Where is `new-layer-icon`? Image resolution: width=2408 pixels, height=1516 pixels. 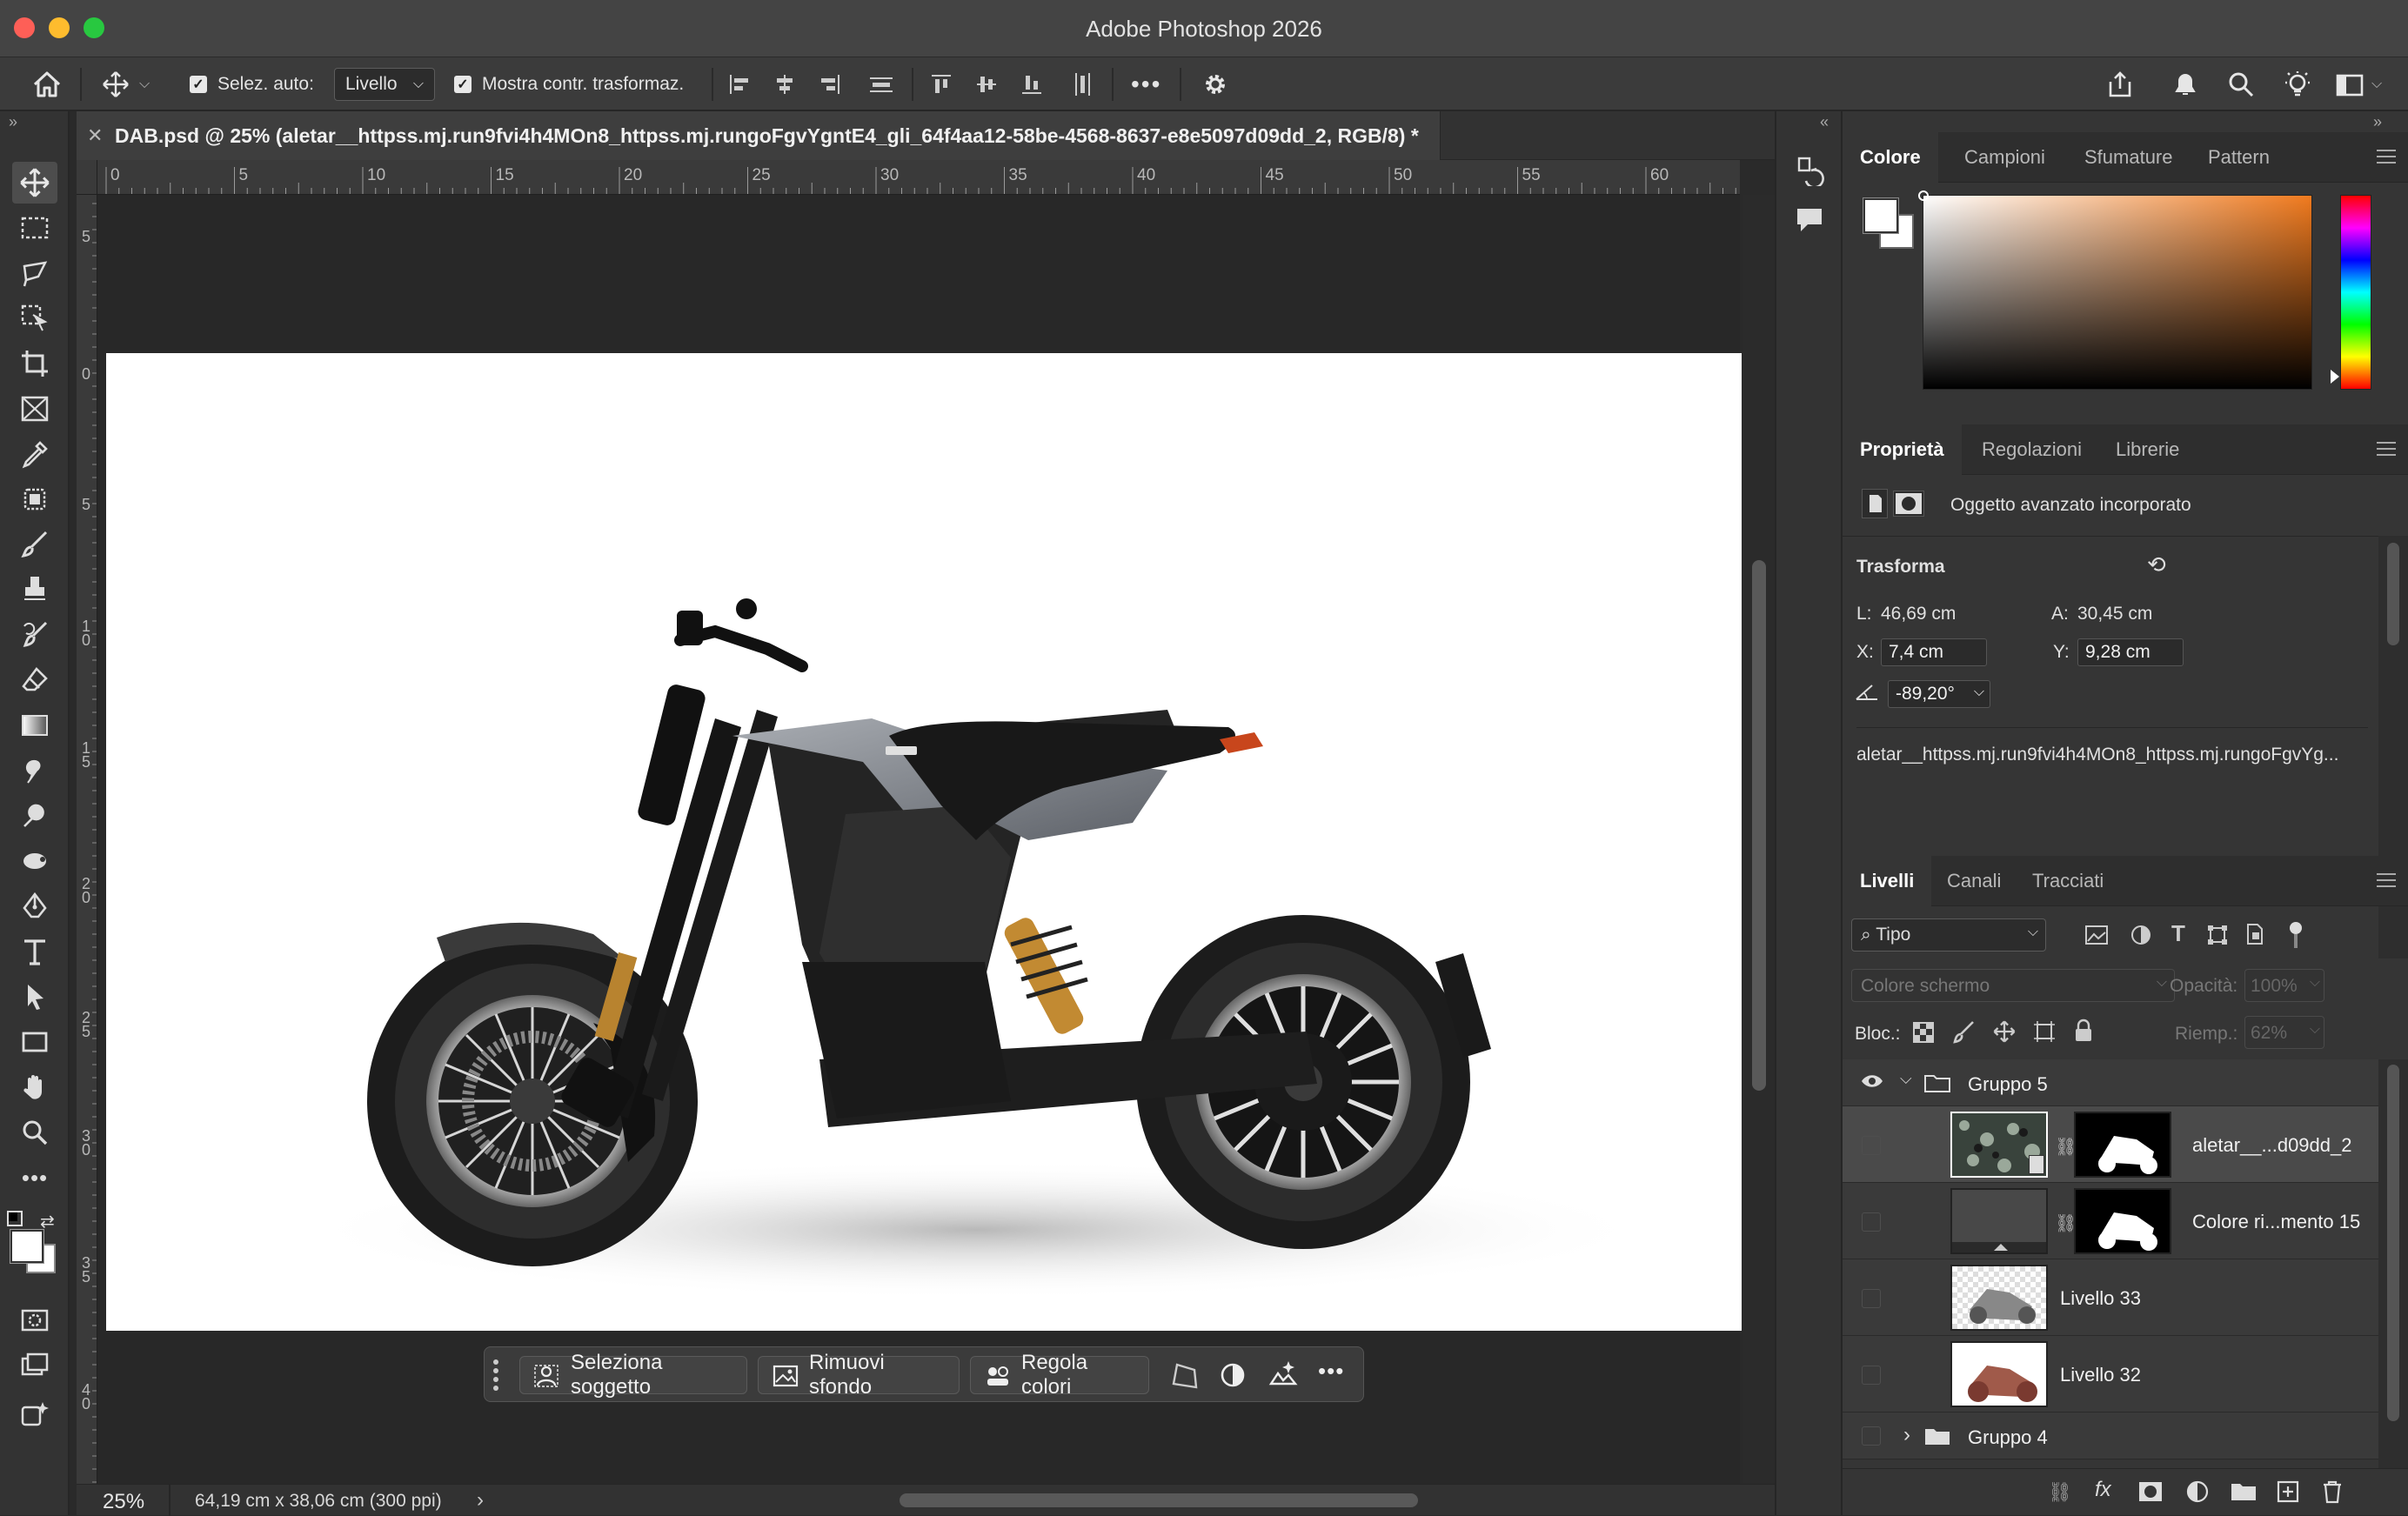 new-layer-icon is located at coordinates (2288, 1493).